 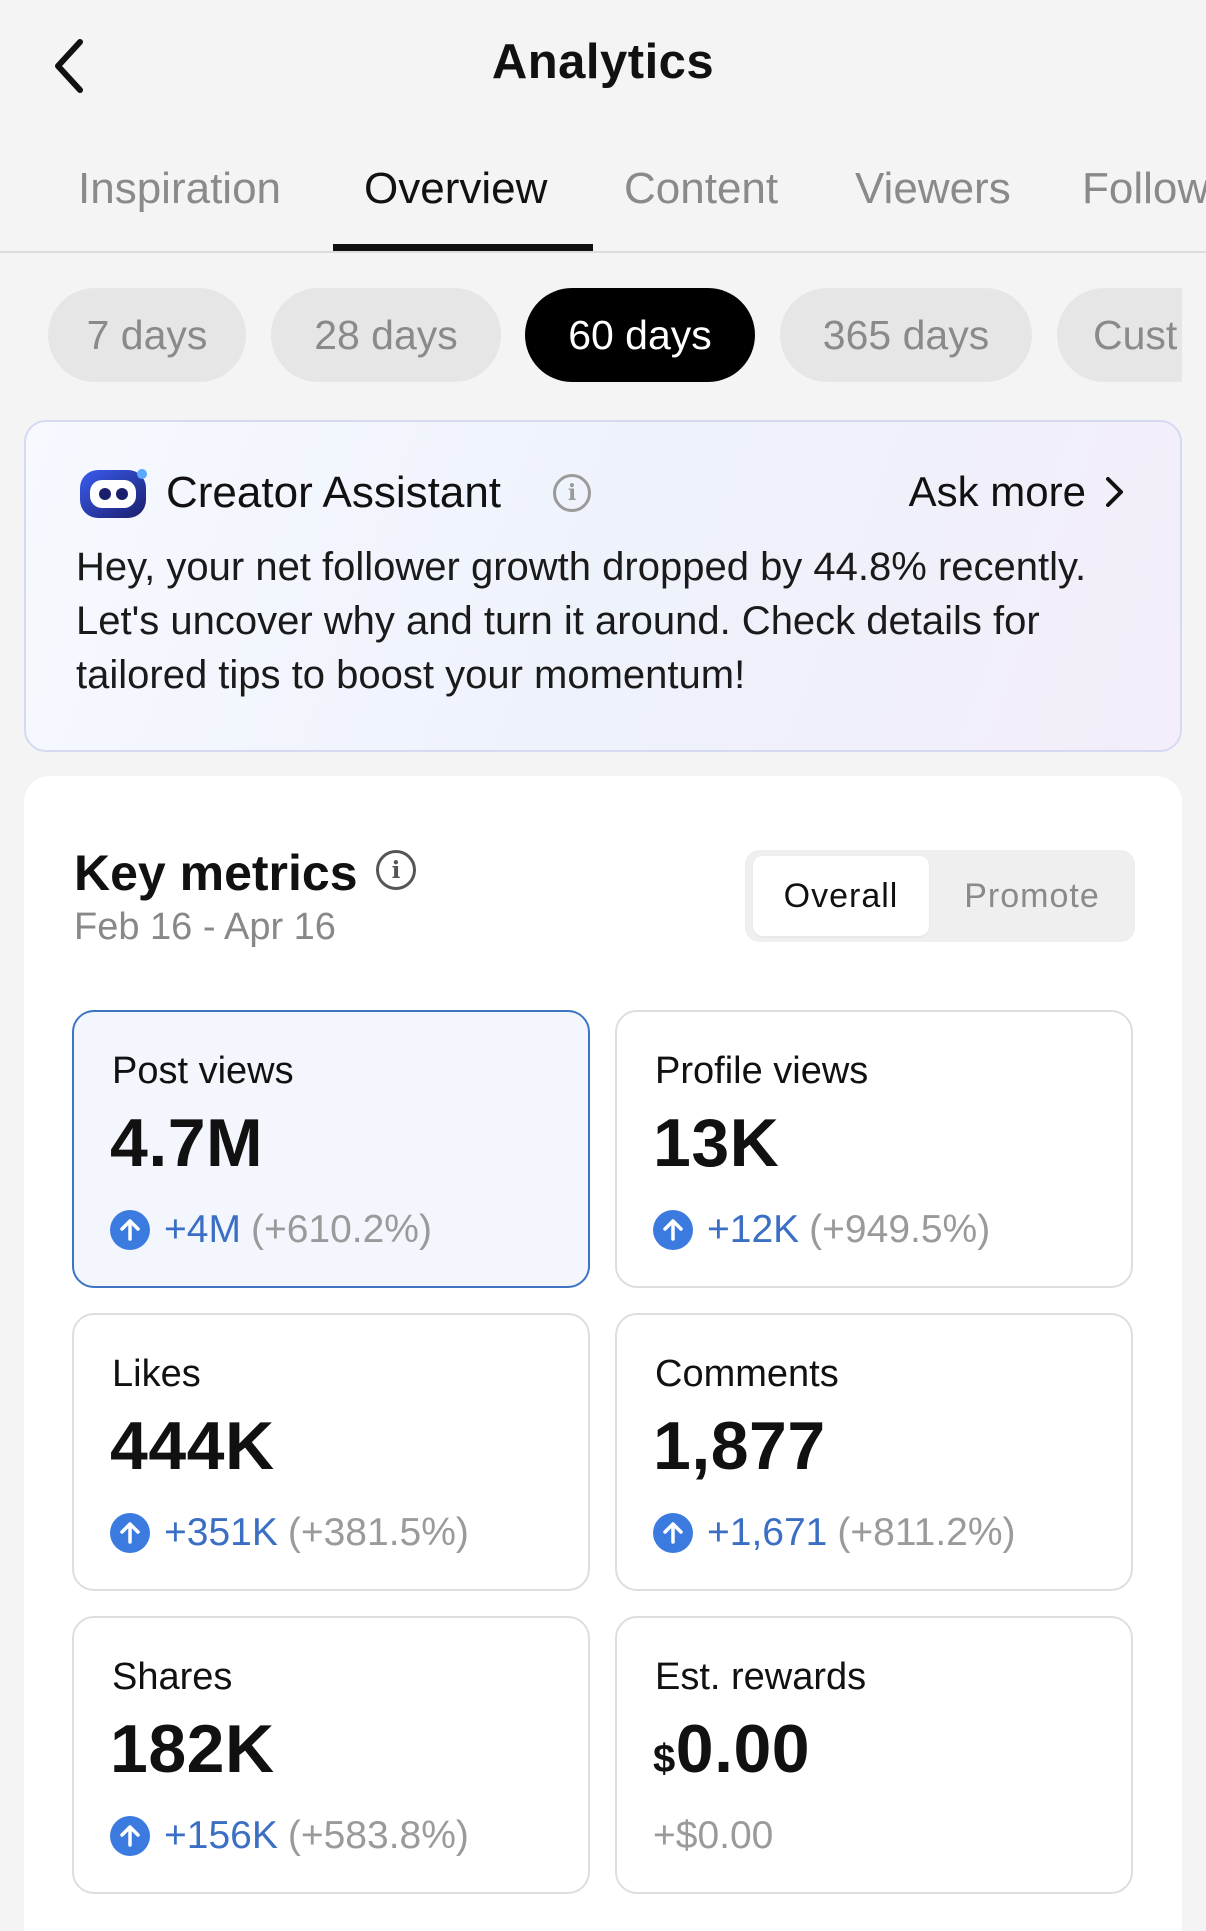 I want to click on metric-delta-absolute: +4M, so click(x=202, y=1229).